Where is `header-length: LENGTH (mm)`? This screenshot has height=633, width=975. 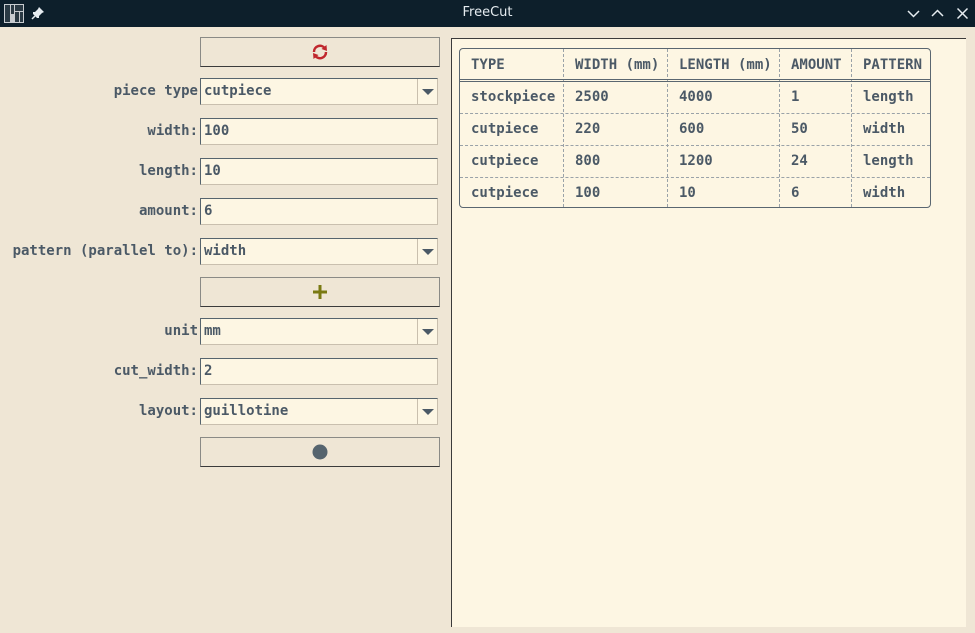
header-length: LENGTH (mm) is located at coordinates (720, 65).